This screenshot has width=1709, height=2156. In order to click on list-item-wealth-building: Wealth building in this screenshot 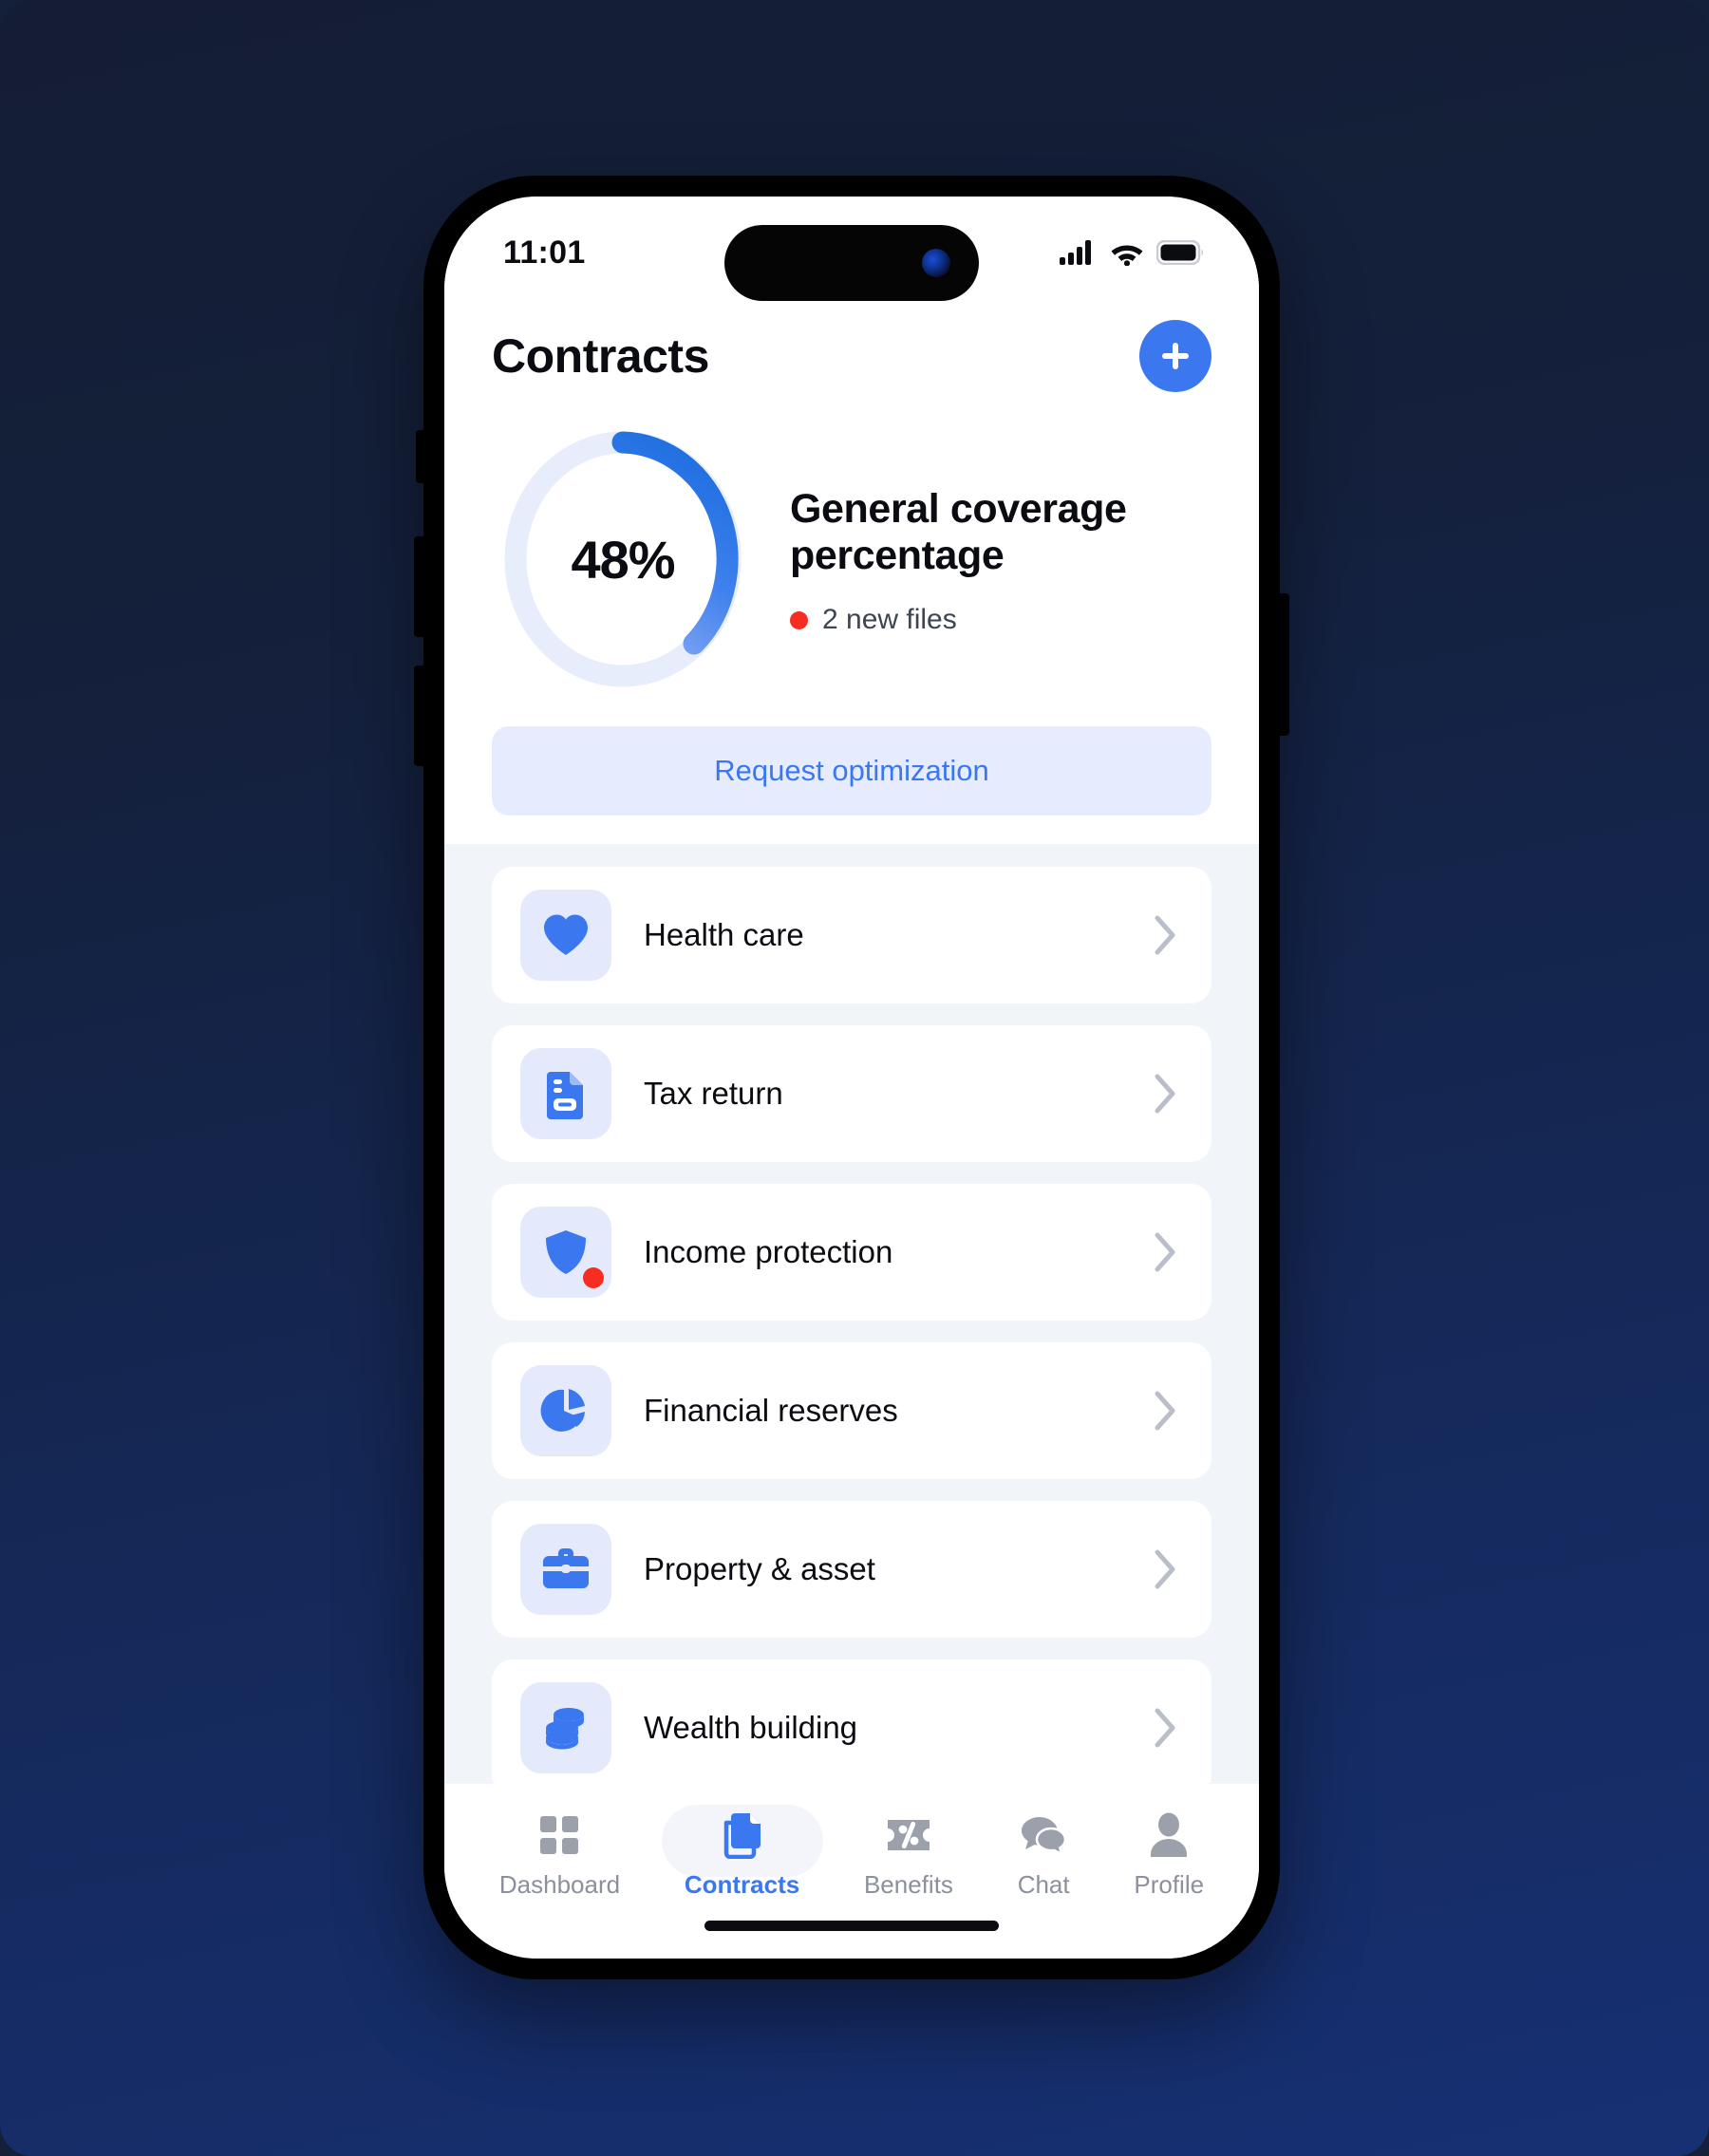, I will do `click(851, 1721)`.